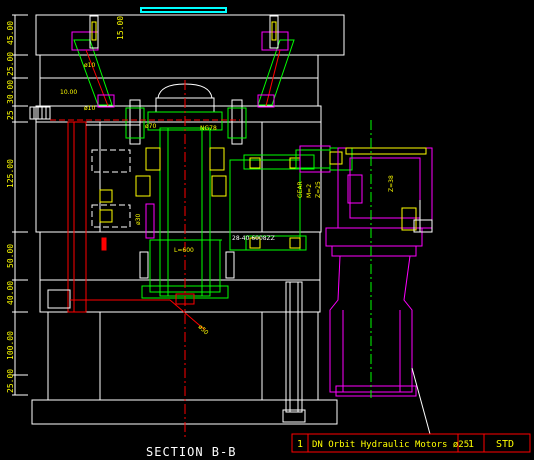 Image resolution: width=534 pixels, height=460 pixels. Describe the element at coordinates (89, 65) in the screenshot. I see `label-tl2: ø10` at that location.